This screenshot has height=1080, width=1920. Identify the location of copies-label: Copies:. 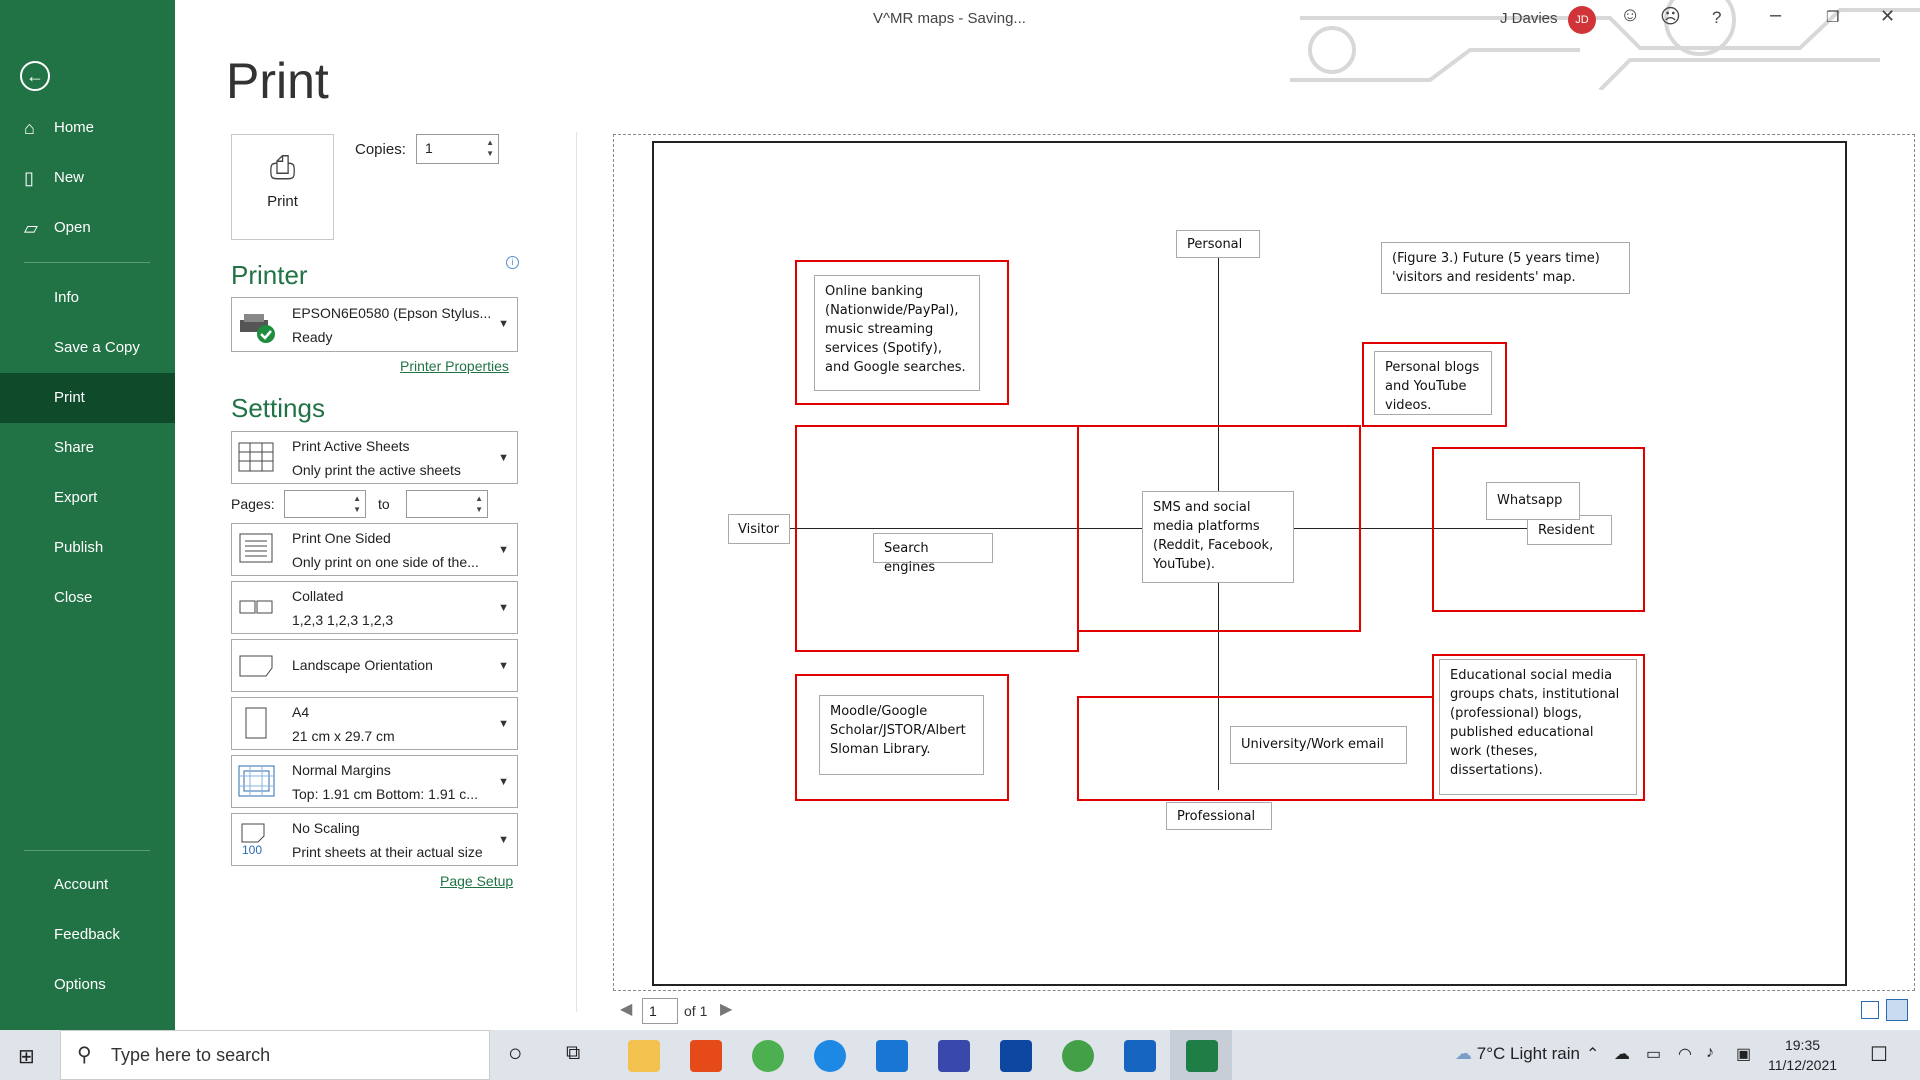
(380, 149).